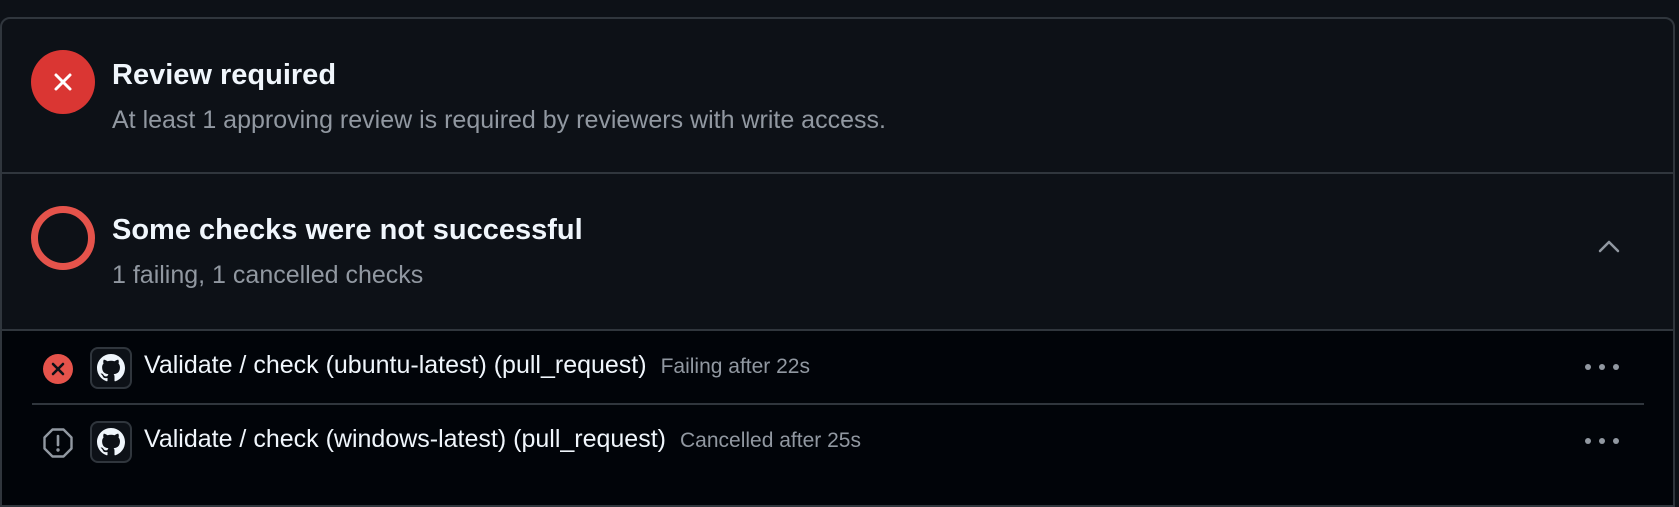 The height and width of the screenshot is (507, 1679). What do you see at coordinates (63, 238) in the screenshot?
I see `ring-icon` at bounding box center [63, 238].